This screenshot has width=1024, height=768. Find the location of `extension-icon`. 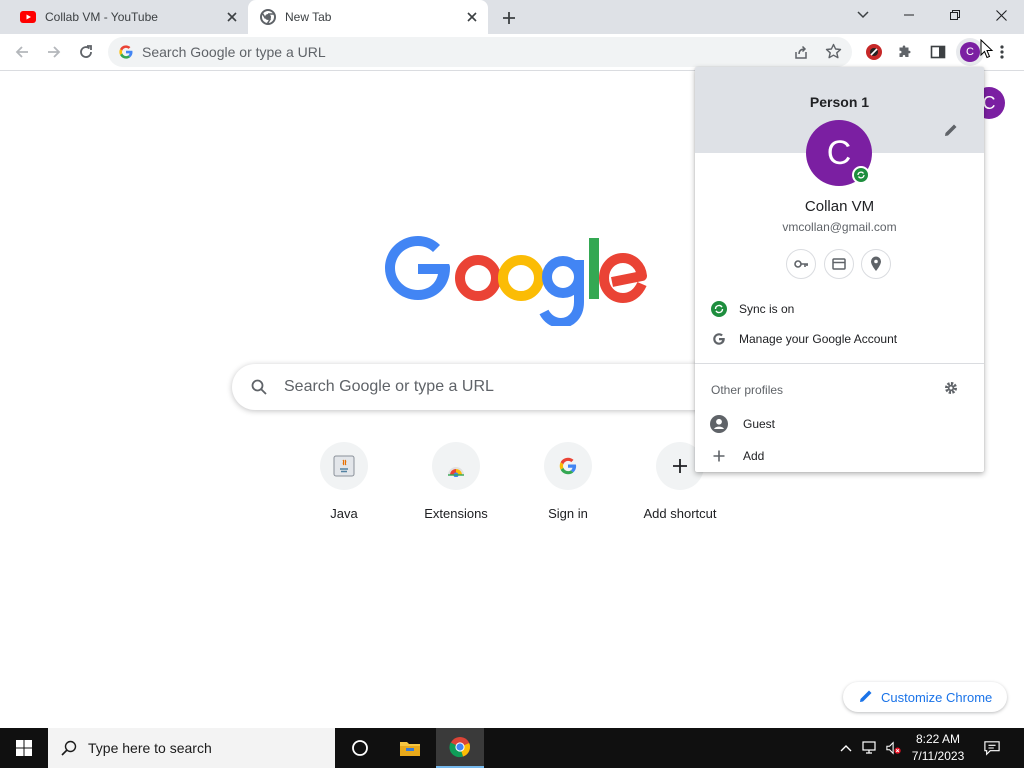

extension-icon is located at coordinates (874, 52).